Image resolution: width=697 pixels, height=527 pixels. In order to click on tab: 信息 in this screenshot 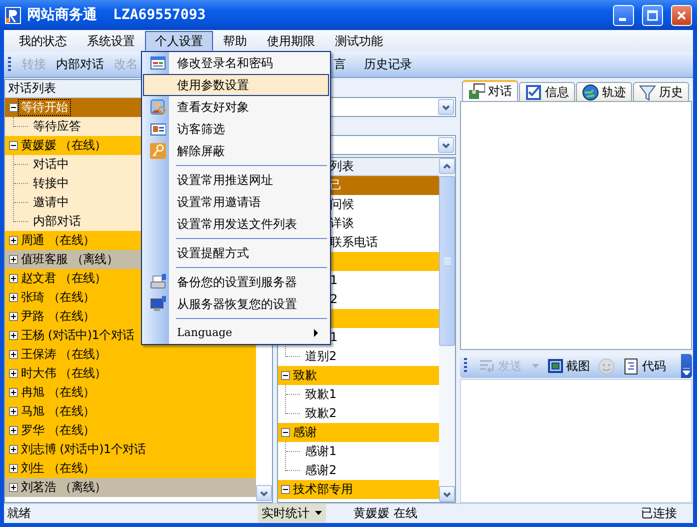, I will do `click(547, 91)`.